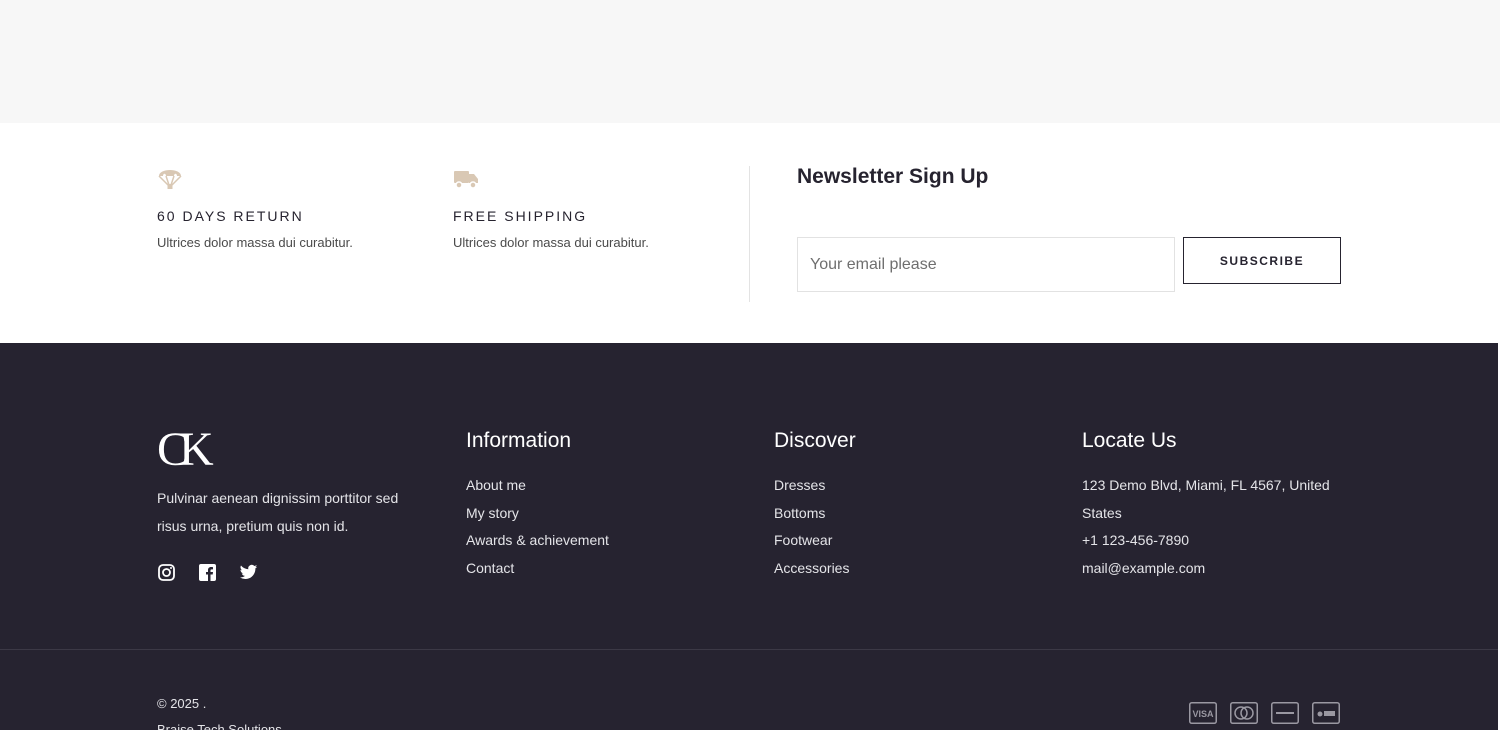 The width and height of the screenshot is (1500, 730). Describe the element at coordinates (166, 572) in the screenshot. I see `instagram-icon` at that location.